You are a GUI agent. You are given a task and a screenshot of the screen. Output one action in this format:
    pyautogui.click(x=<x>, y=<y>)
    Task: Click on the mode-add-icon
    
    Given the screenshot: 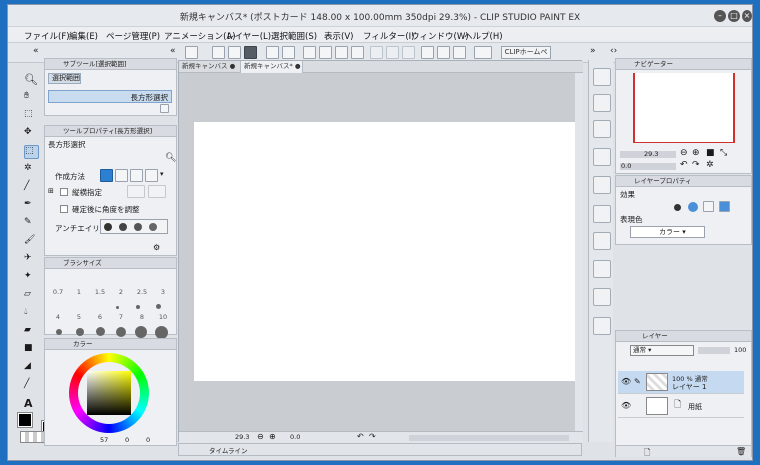 What is the action you would take?
    pyautogui.click(x=121, y=175)
    